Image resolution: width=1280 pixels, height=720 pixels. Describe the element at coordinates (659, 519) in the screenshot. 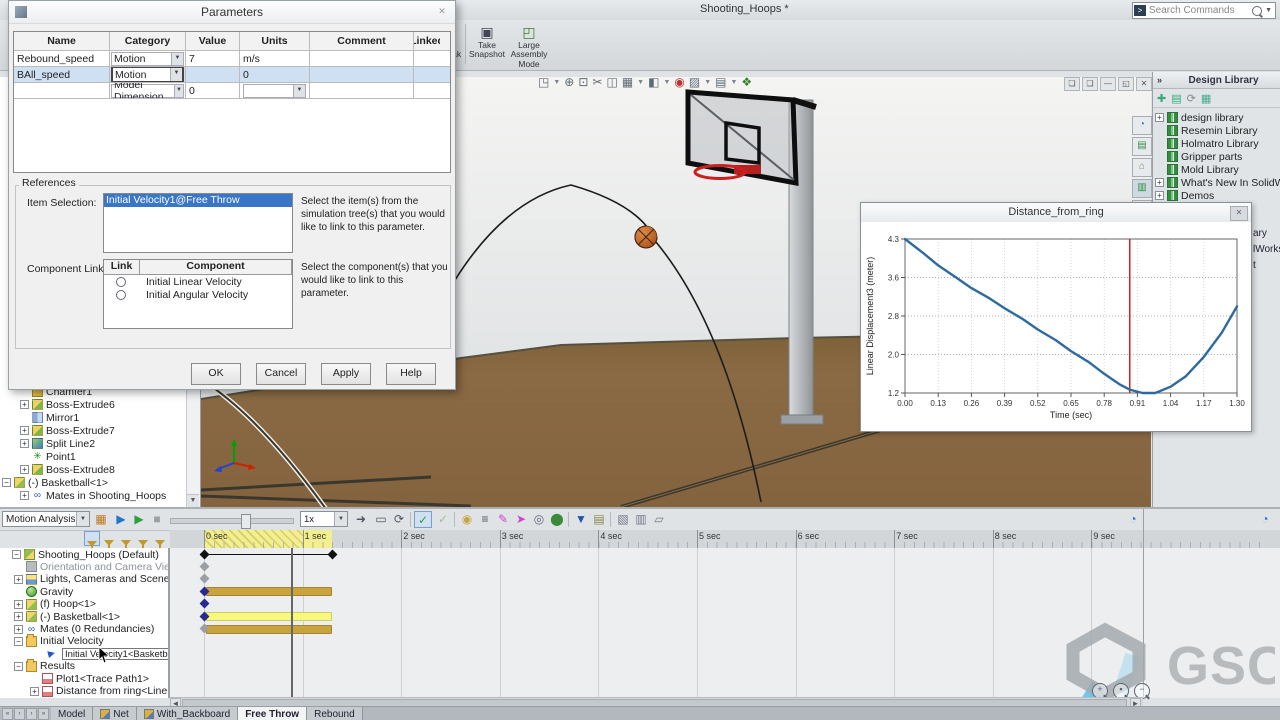

I see `more-tools-icon: ▱` at that location.